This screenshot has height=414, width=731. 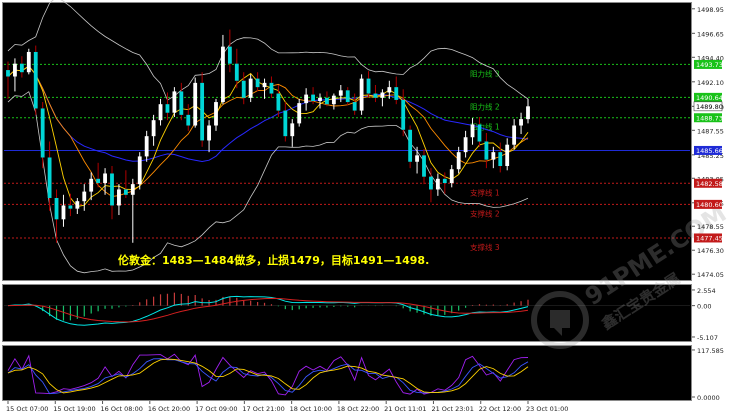 What do you see at coordinates (709, 65) in the screenshot?
I see `price-tag-label: 1493.73` at bounding box center [709, 65].